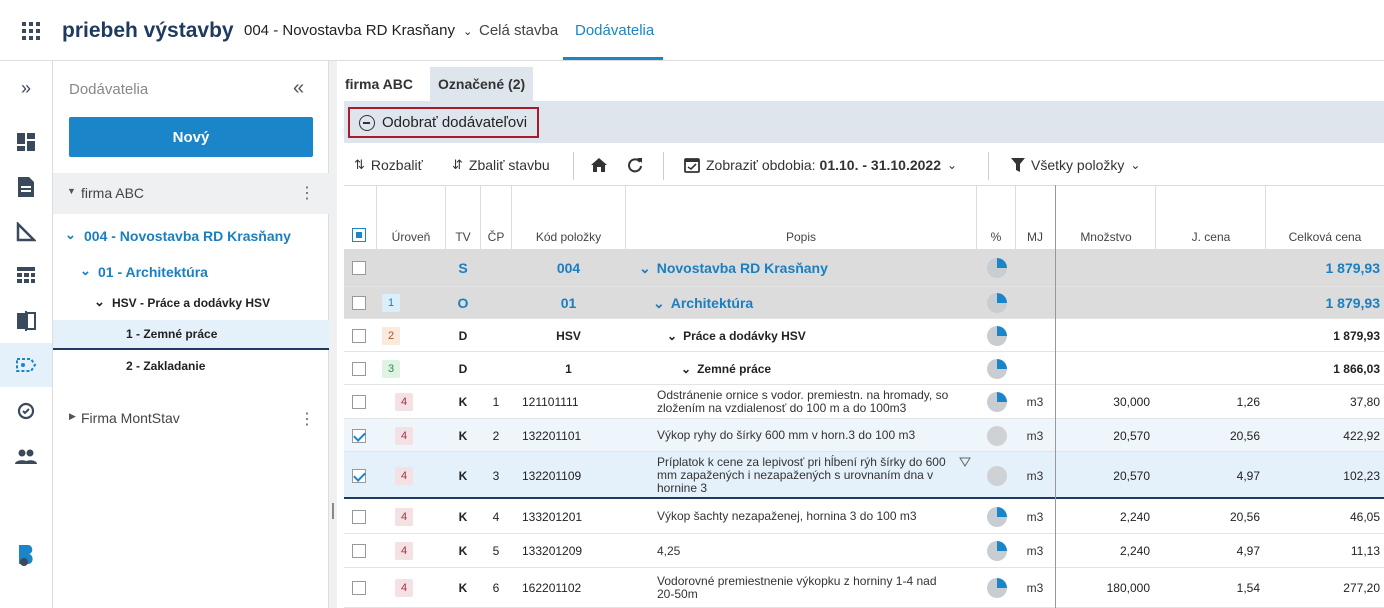  Describe the element at coordinates (801, 237) in the screenshot. I see `col-header-description: Popis` at that location.